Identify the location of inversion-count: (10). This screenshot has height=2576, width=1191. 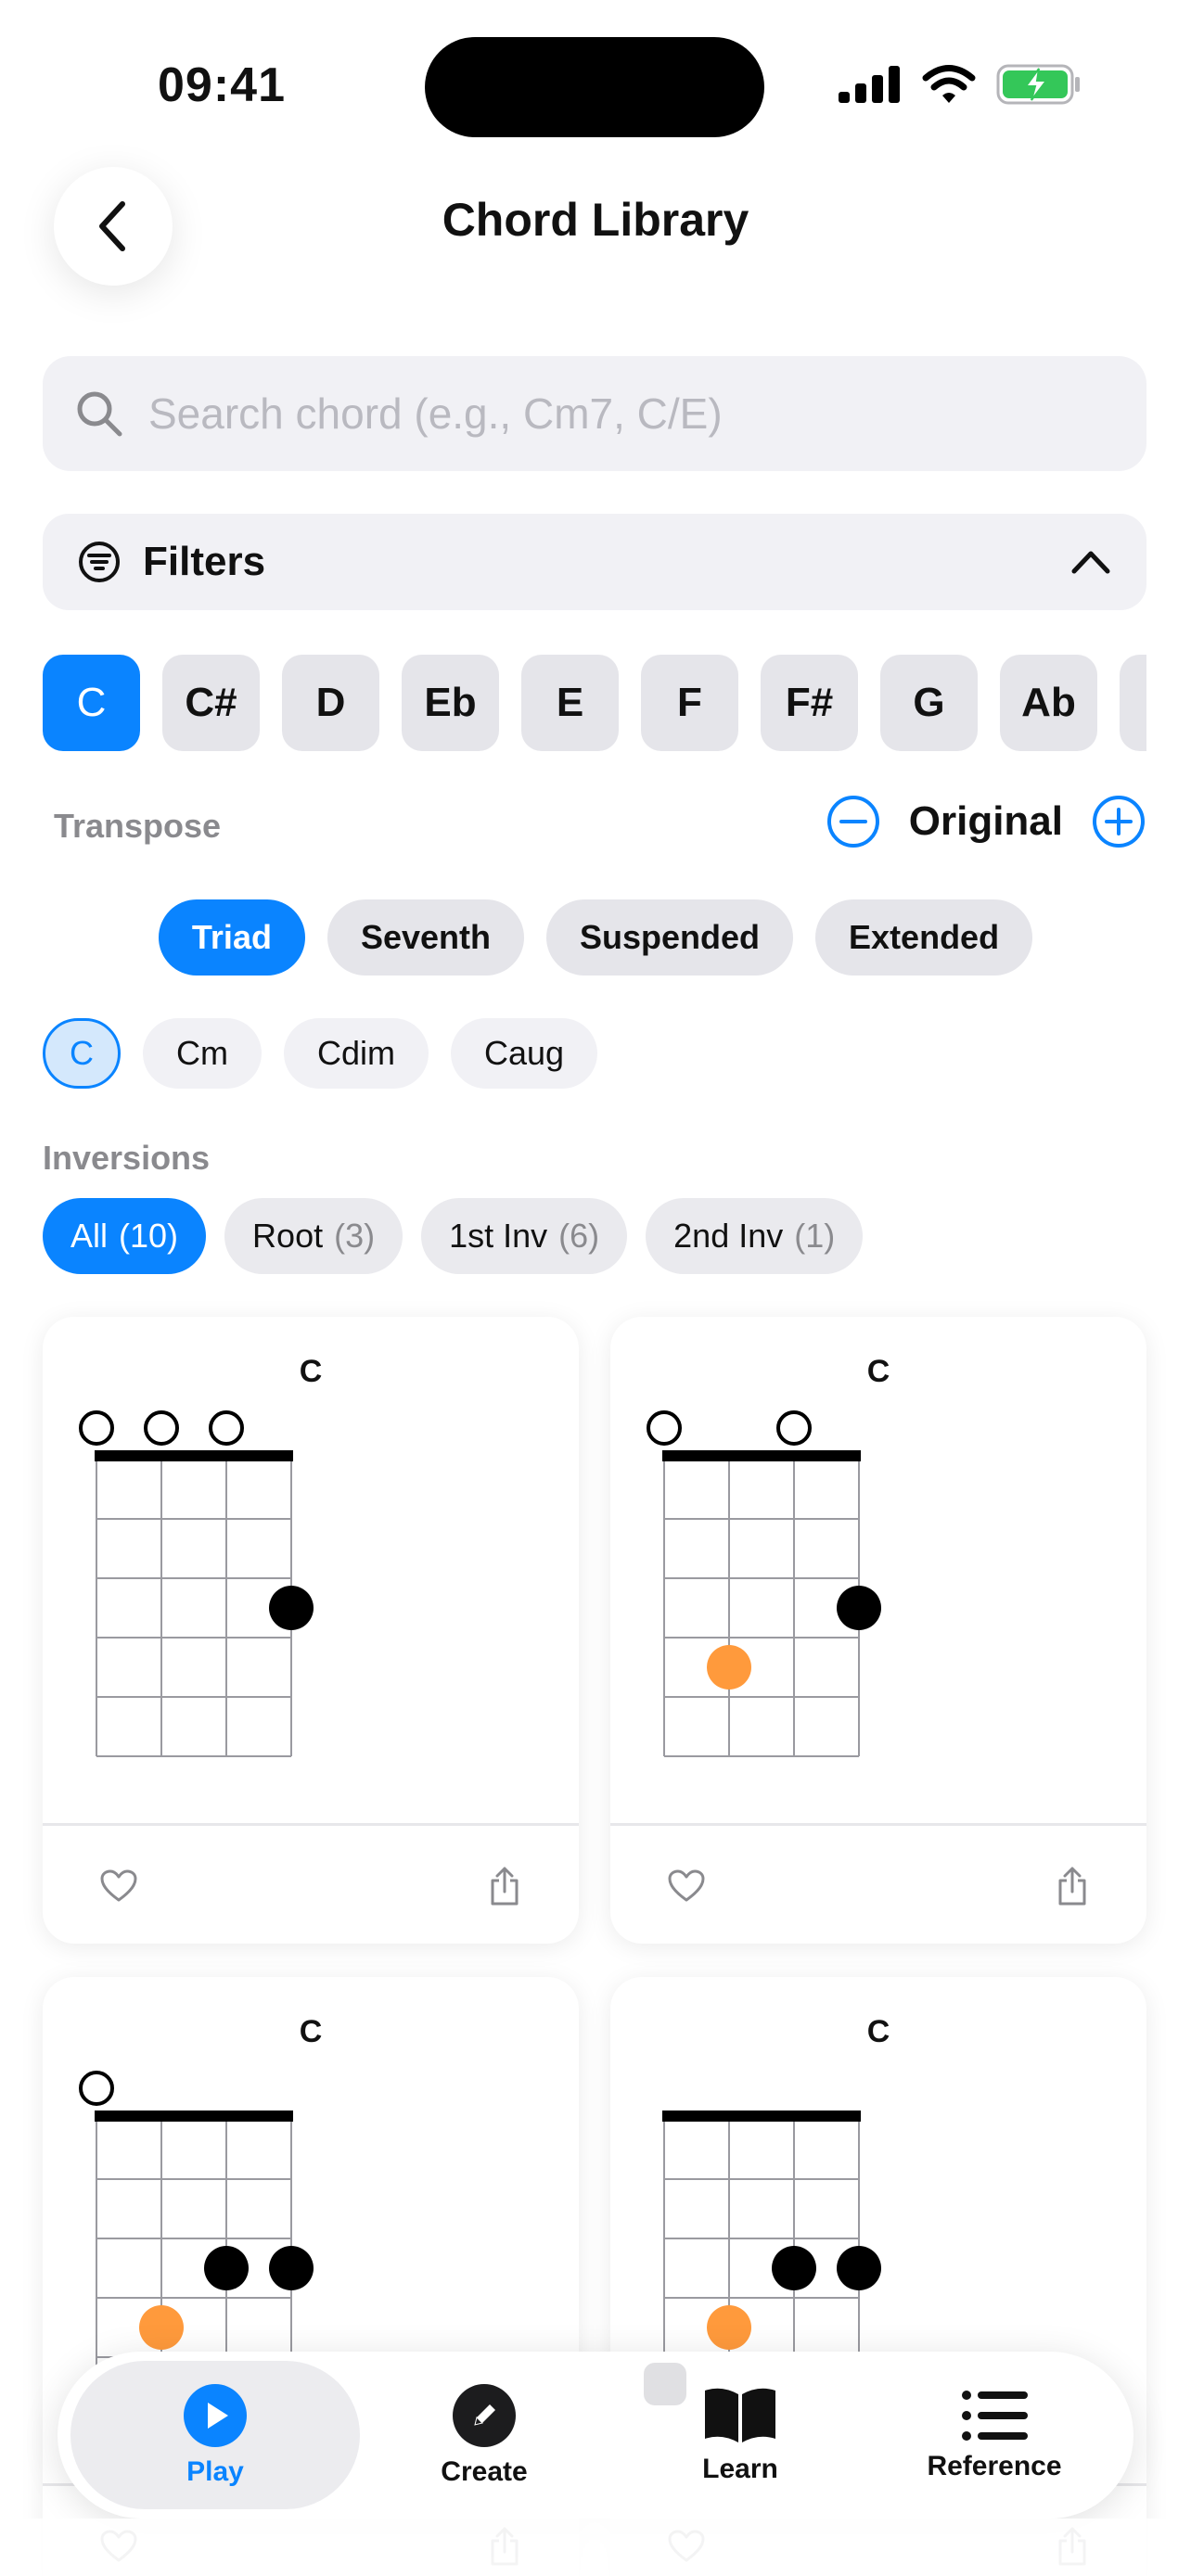
(149, 1236).